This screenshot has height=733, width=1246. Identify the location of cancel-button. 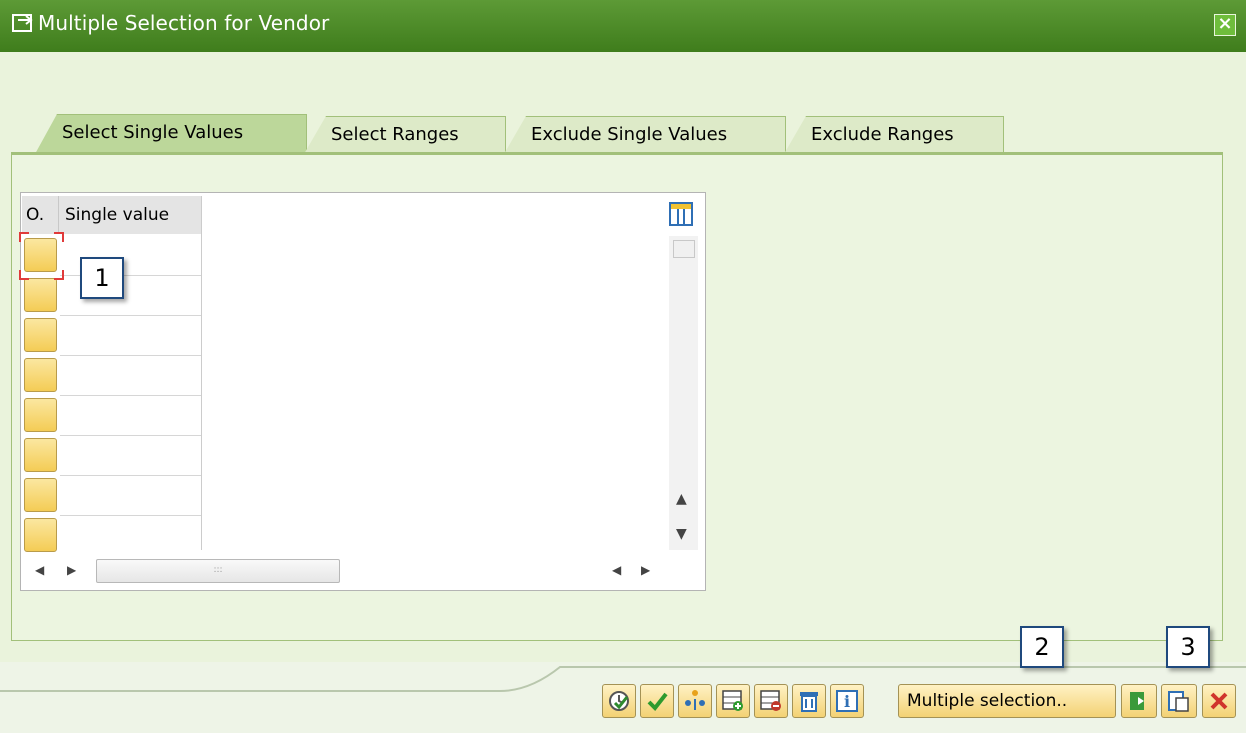
(1219, 701).